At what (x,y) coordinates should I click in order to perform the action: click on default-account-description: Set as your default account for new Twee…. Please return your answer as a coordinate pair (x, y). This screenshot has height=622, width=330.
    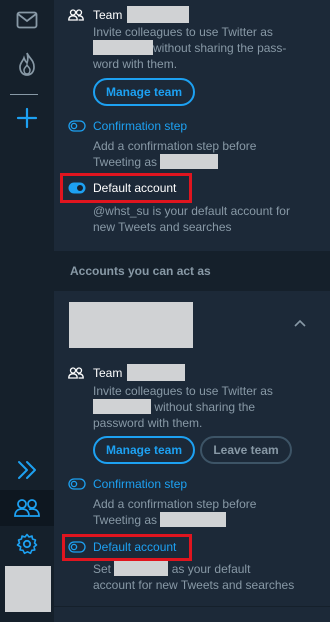
    Looking at the image, I should click on (194, 576).